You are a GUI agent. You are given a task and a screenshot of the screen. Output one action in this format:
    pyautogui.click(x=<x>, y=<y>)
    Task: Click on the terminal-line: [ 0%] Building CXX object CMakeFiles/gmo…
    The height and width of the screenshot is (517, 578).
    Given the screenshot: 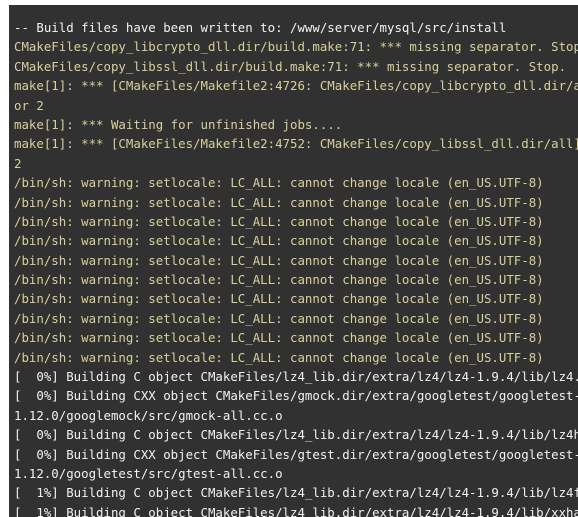 What is the action you would take?
    pyautogui.click(x=296, y=396)
    